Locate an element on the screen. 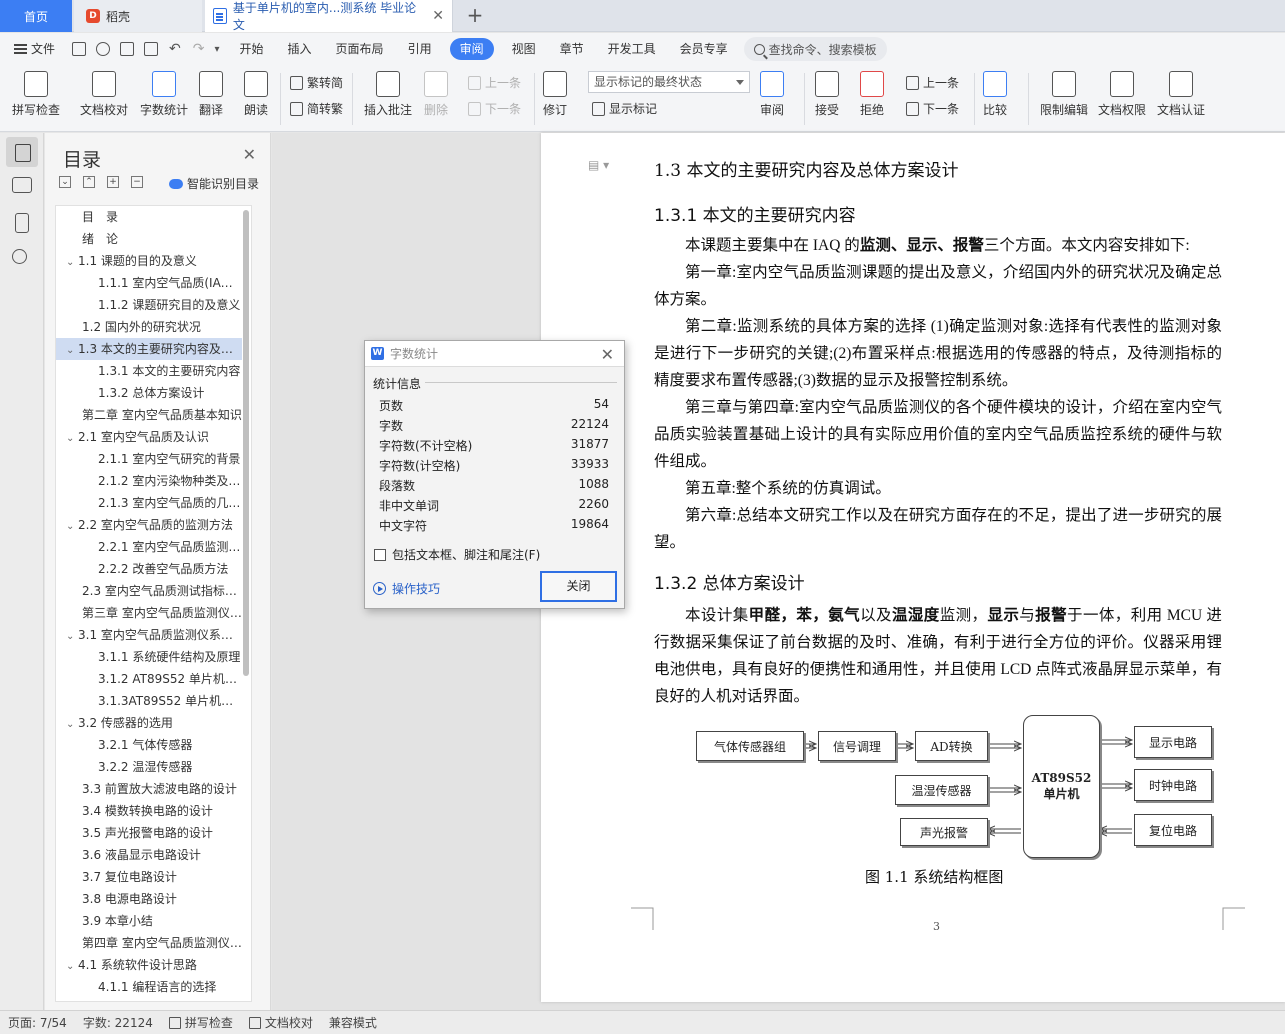 The width and height of the screenshot is (1285, 1034). next-comment-button: 下一条 is located at coordinates (494, 108).